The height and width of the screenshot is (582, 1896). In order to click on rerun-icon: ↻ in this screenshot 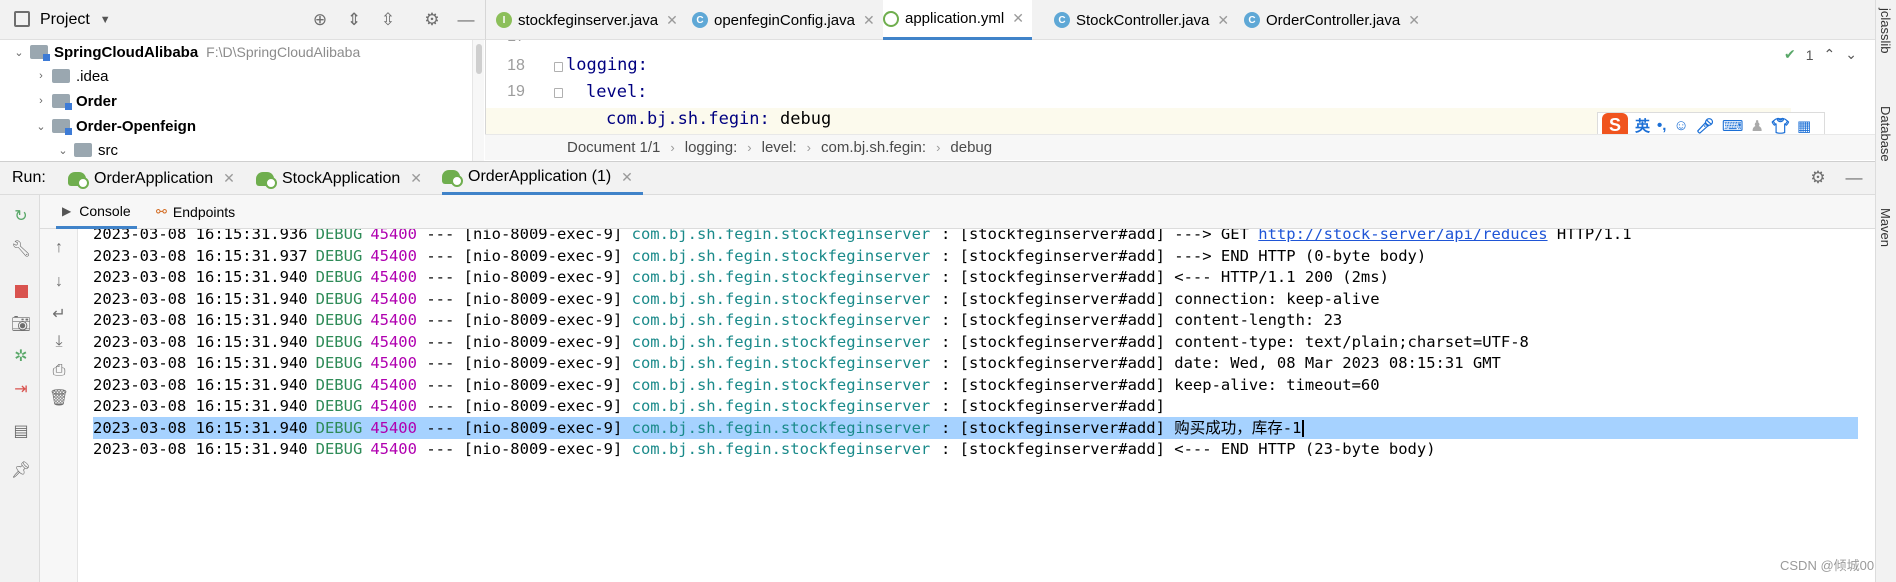, I will do `click(21, 216)`.